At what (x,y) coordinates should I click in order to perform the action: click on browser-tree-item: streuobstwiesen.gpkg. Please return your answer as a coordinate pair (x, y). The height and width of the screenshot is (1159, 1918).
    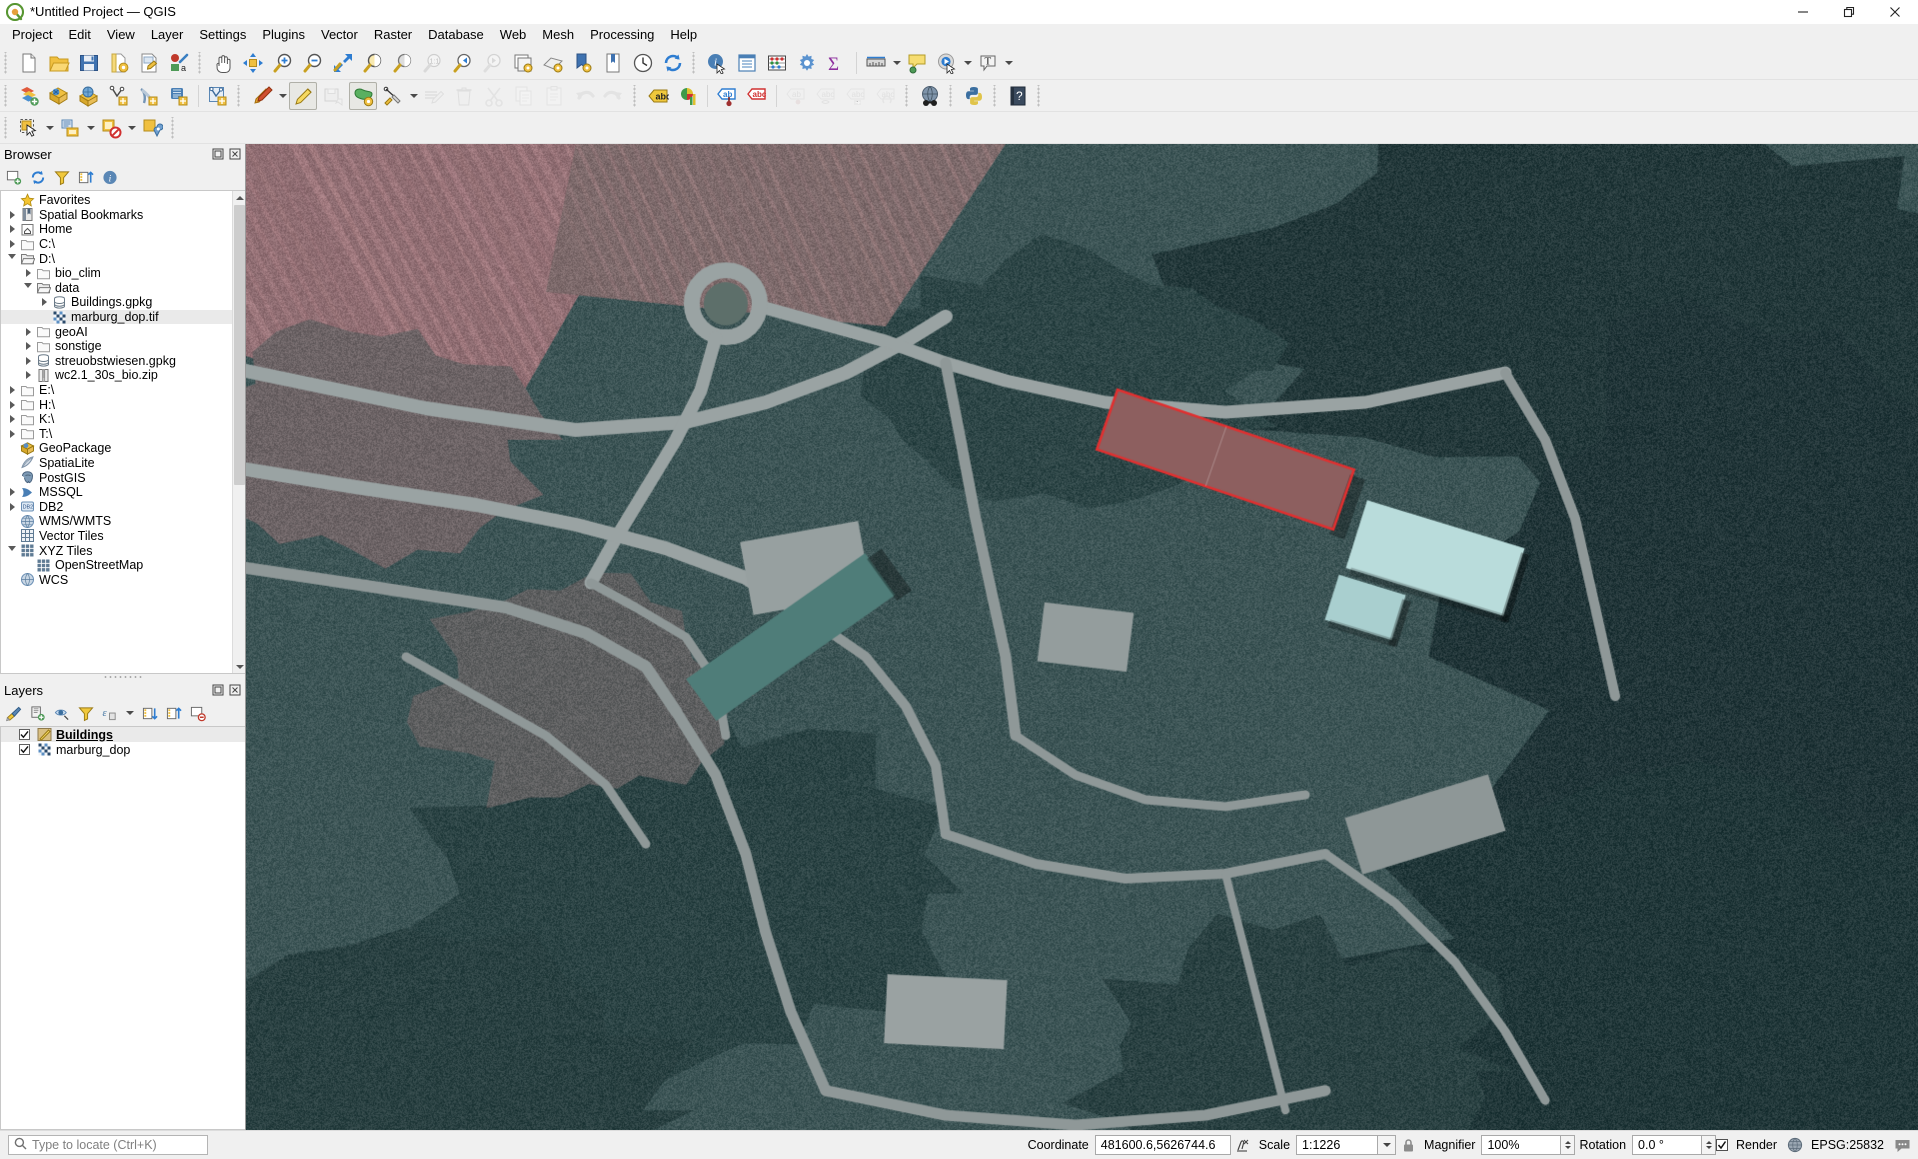
    Looking at the image, I should click on (116, 361).